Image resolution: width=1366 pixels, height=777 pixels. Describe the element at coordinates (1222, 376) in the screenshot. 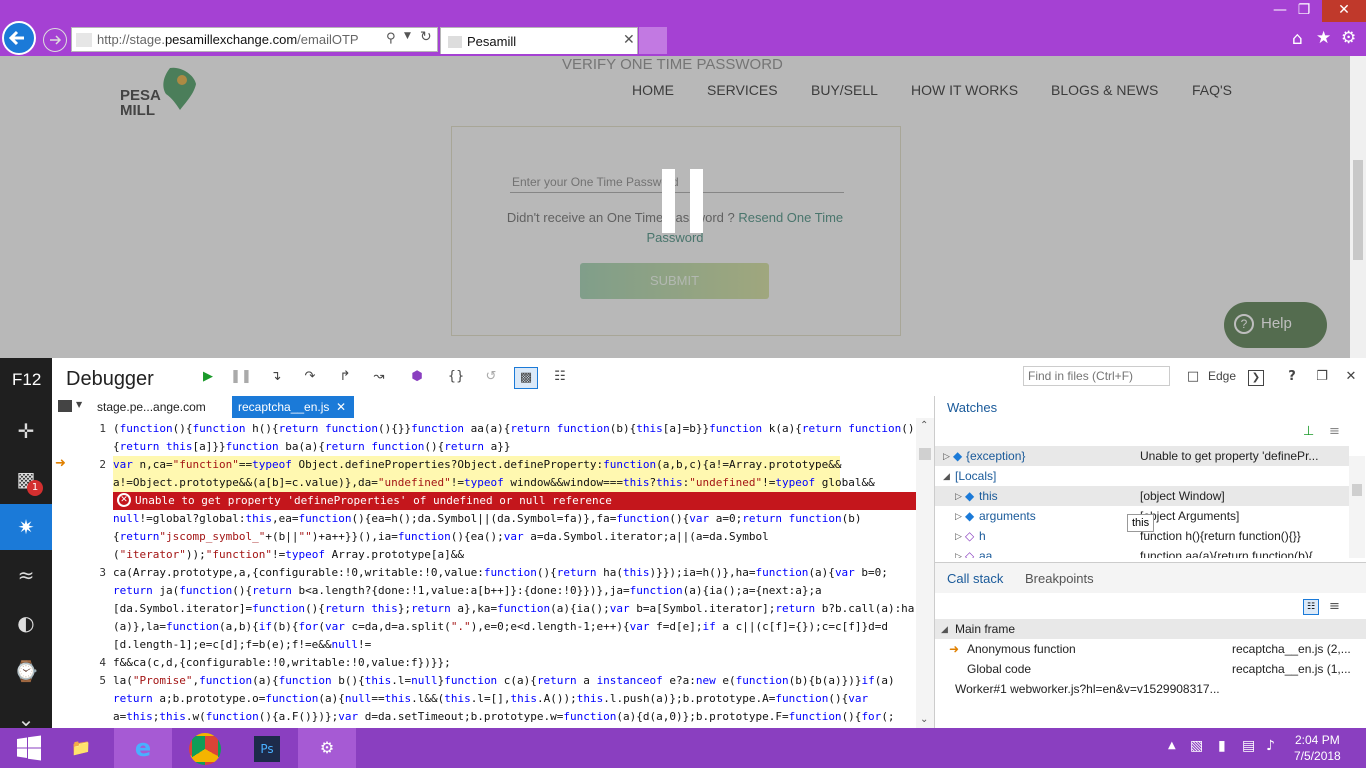

I see `browser-mode-select: Edge` at that location.